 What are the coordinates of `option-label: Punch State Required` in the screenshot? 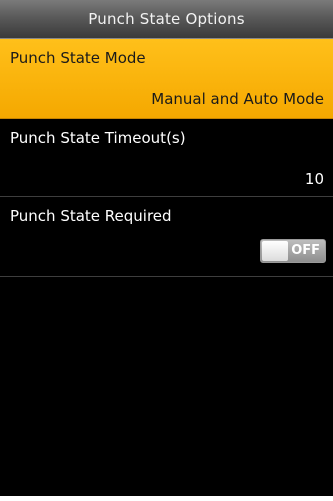 It's located at (91, 216).